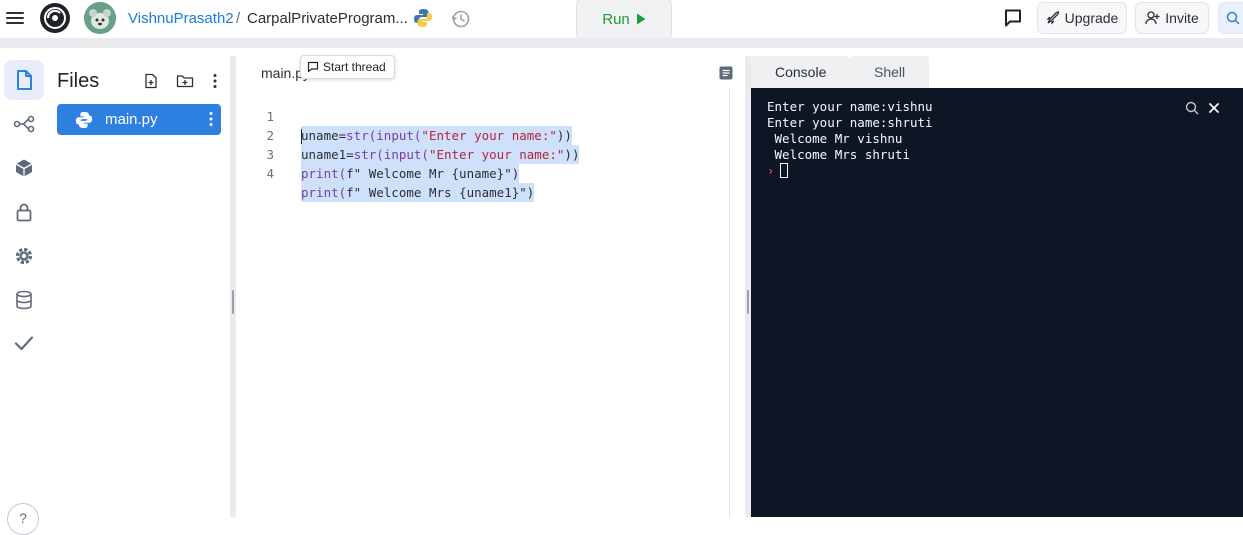 This screenshot has height=535, width=1243. I want to click on lock-icon, so click(24, 212).